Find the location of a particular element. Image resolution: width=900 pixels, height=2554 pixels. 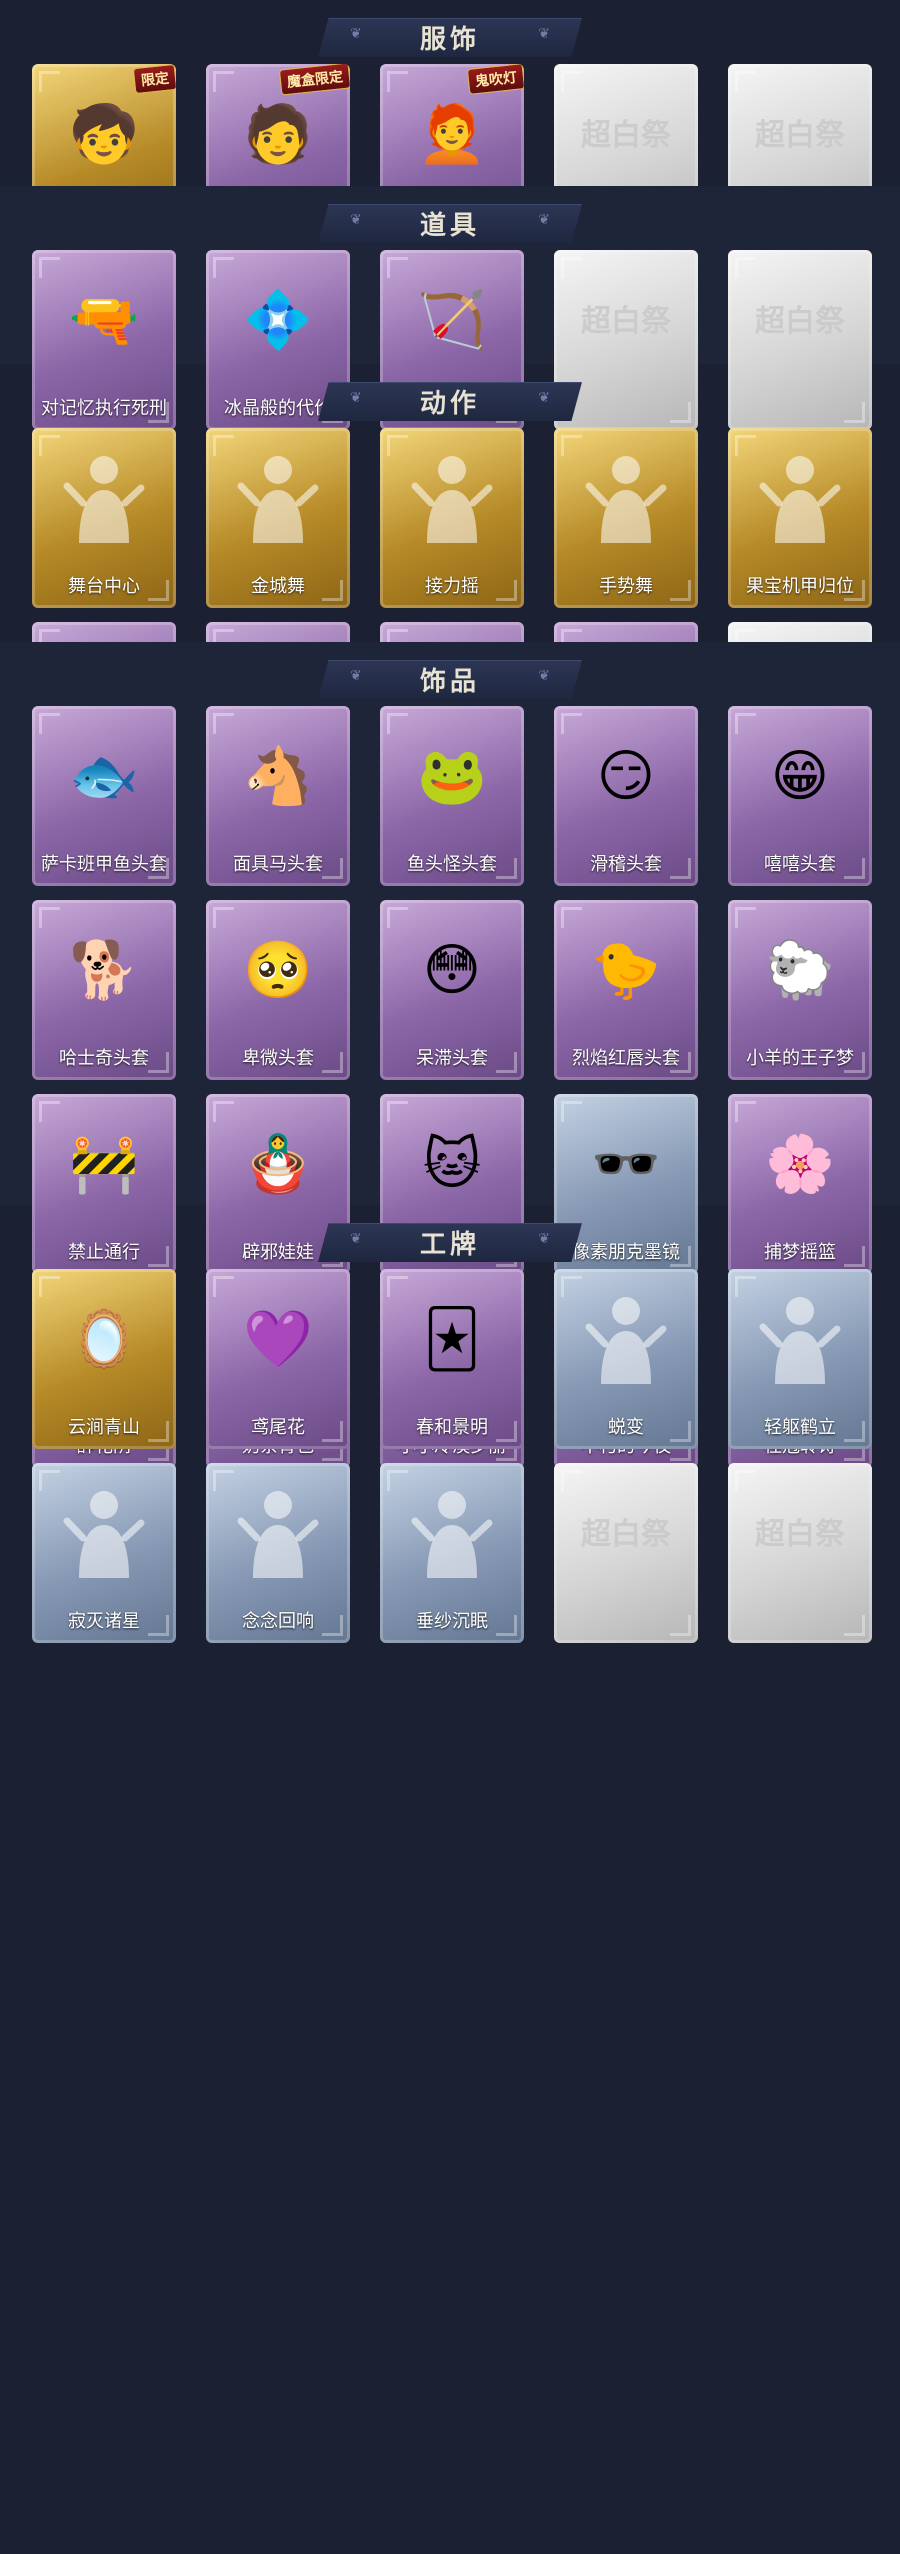

item-label: 滑稽头套 is located at coordinates (626, 864).